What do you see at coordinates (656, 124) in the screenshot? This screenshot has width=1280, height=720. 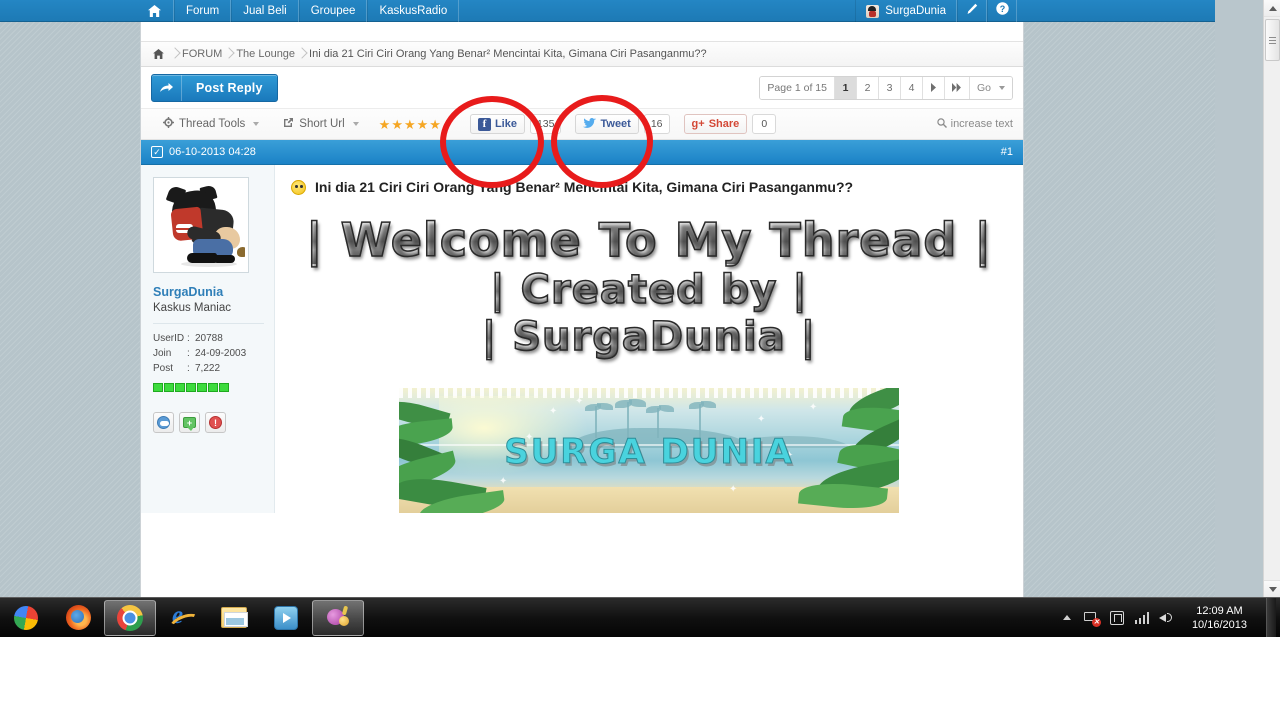 I see `twitter-tweet-count: 16` at bounding box center [656, 124].